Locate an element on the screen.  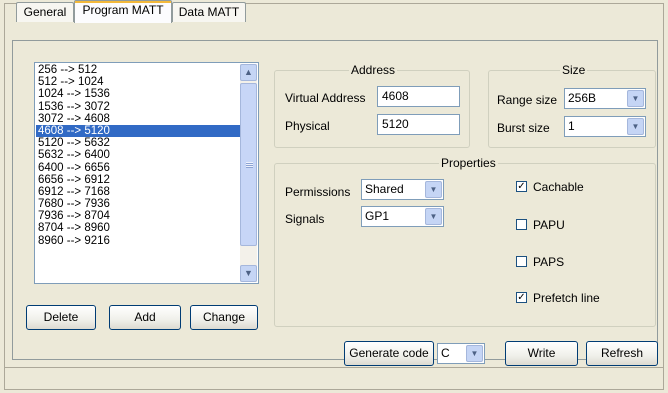
list-item: 5632 --> 6400 is located at coordinates (138, 155).